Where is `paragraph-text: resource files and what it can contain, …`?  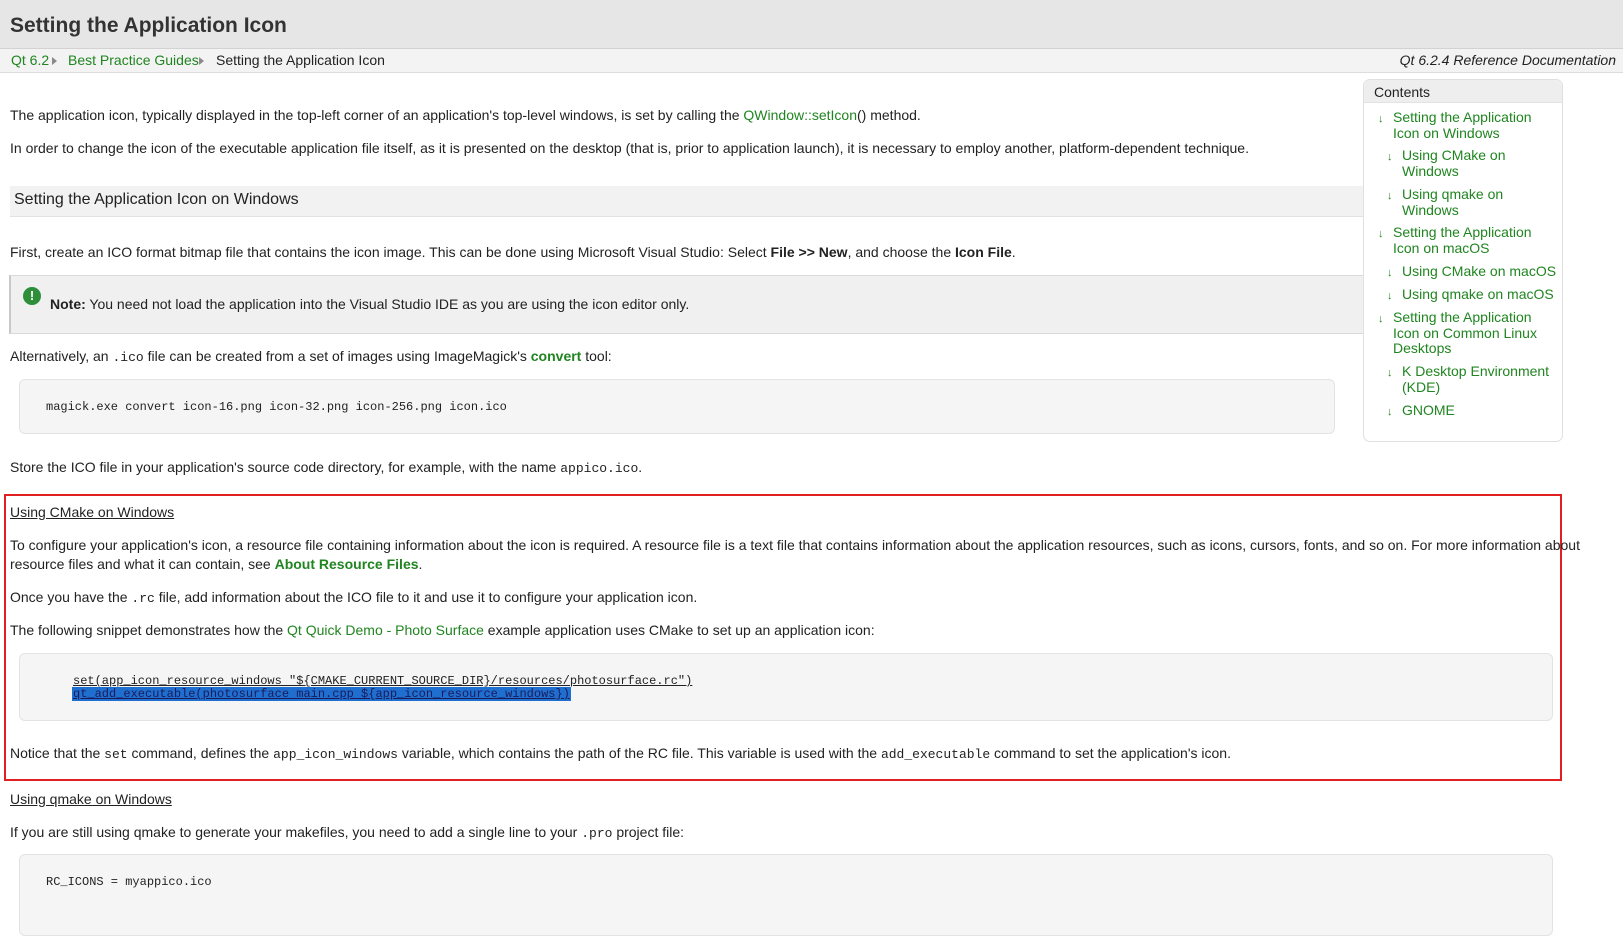 paragraph-text: resource files and what it can contain, … is located at coordinates (142, 564).